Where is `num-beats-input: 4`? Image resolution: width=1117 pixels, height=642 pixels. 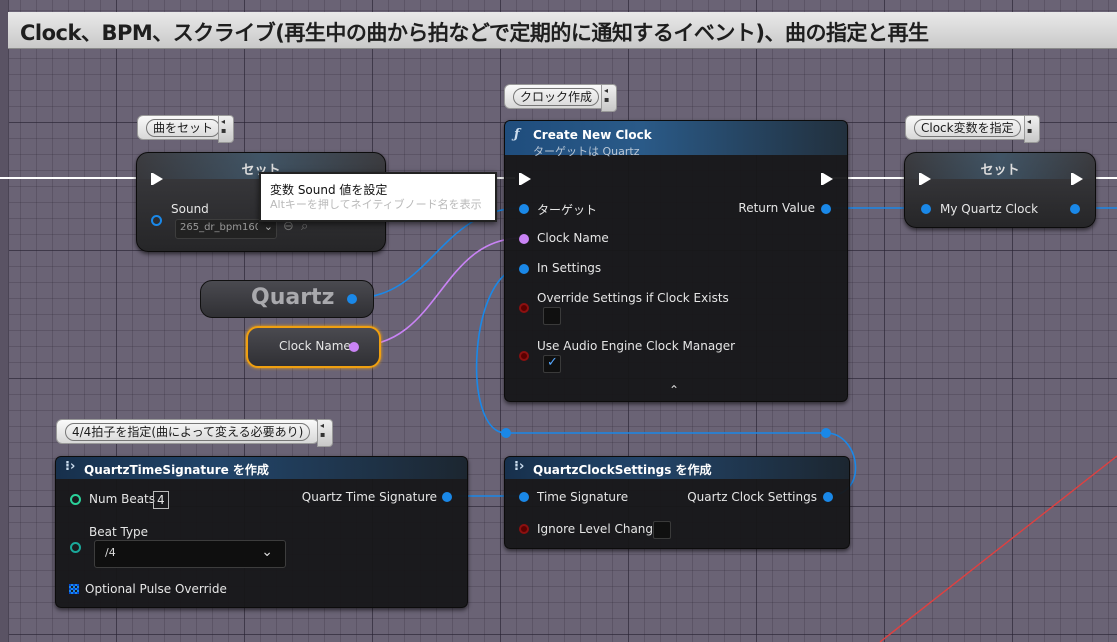
num-beats-input: 4 is located at coordinates (161, 500).